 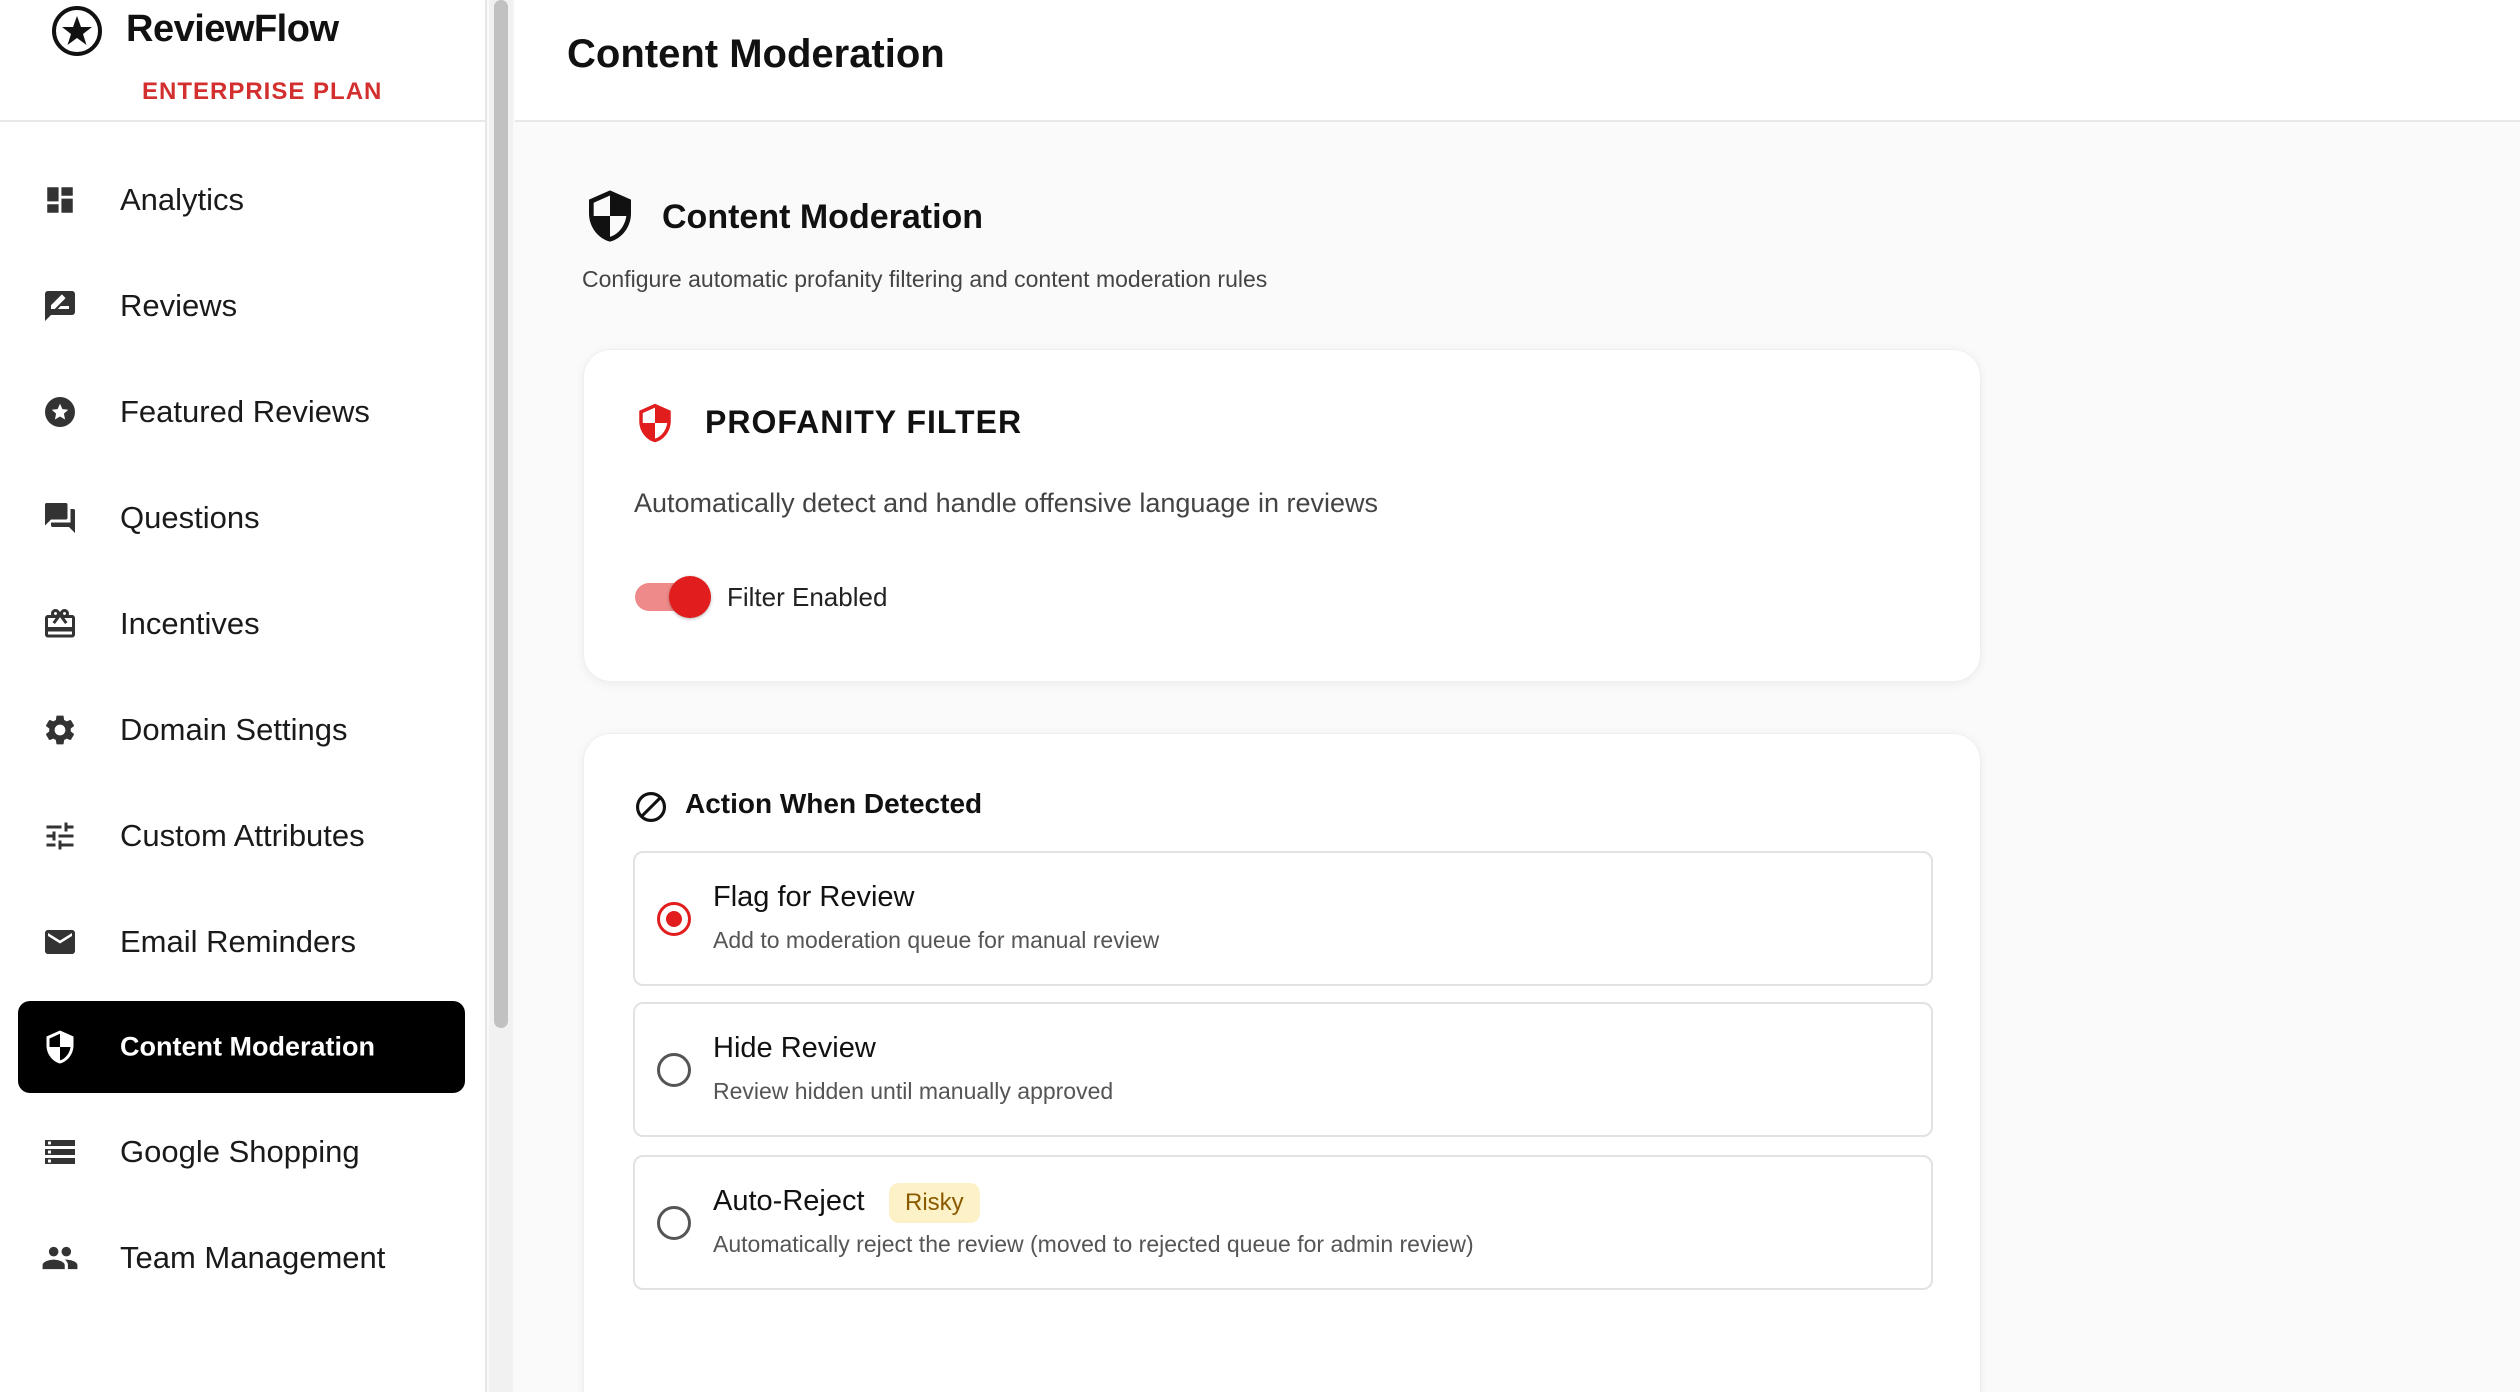 I want to click on star-circle-logo-icon, so click(x=77, y=31).